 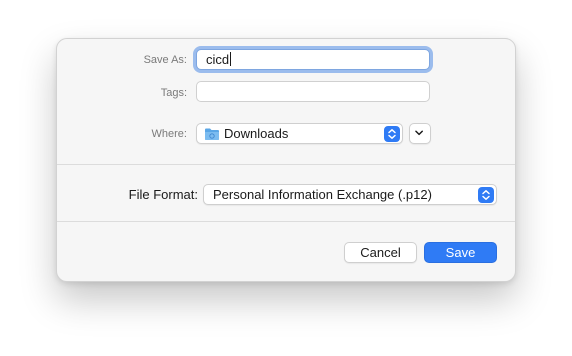 What do you see at coordinates (392, 134) in the screenshot?
I see `where-stepper-icon` at bounding box center [392, 134].